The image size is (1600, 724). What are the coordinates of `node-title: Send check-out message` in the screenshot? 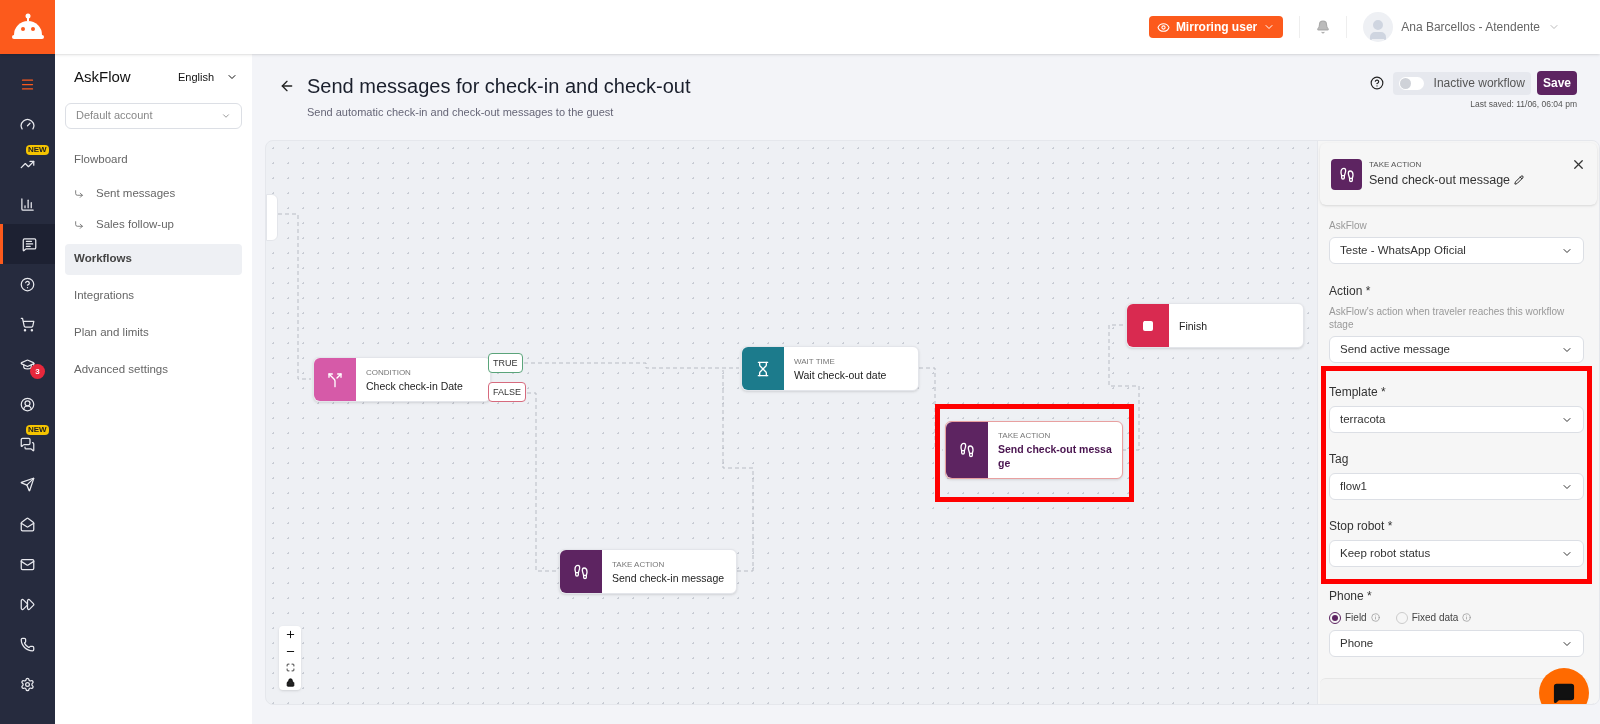 It's located at (1055, 456).